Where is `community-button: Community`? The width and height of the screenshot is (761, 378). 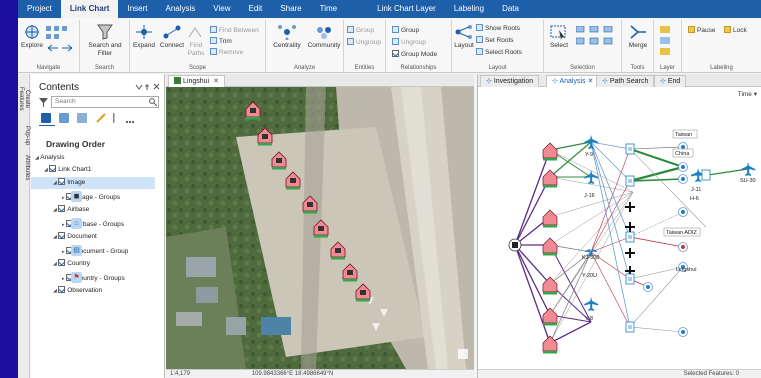
community-button: Community is located at coordinates (324, 37).